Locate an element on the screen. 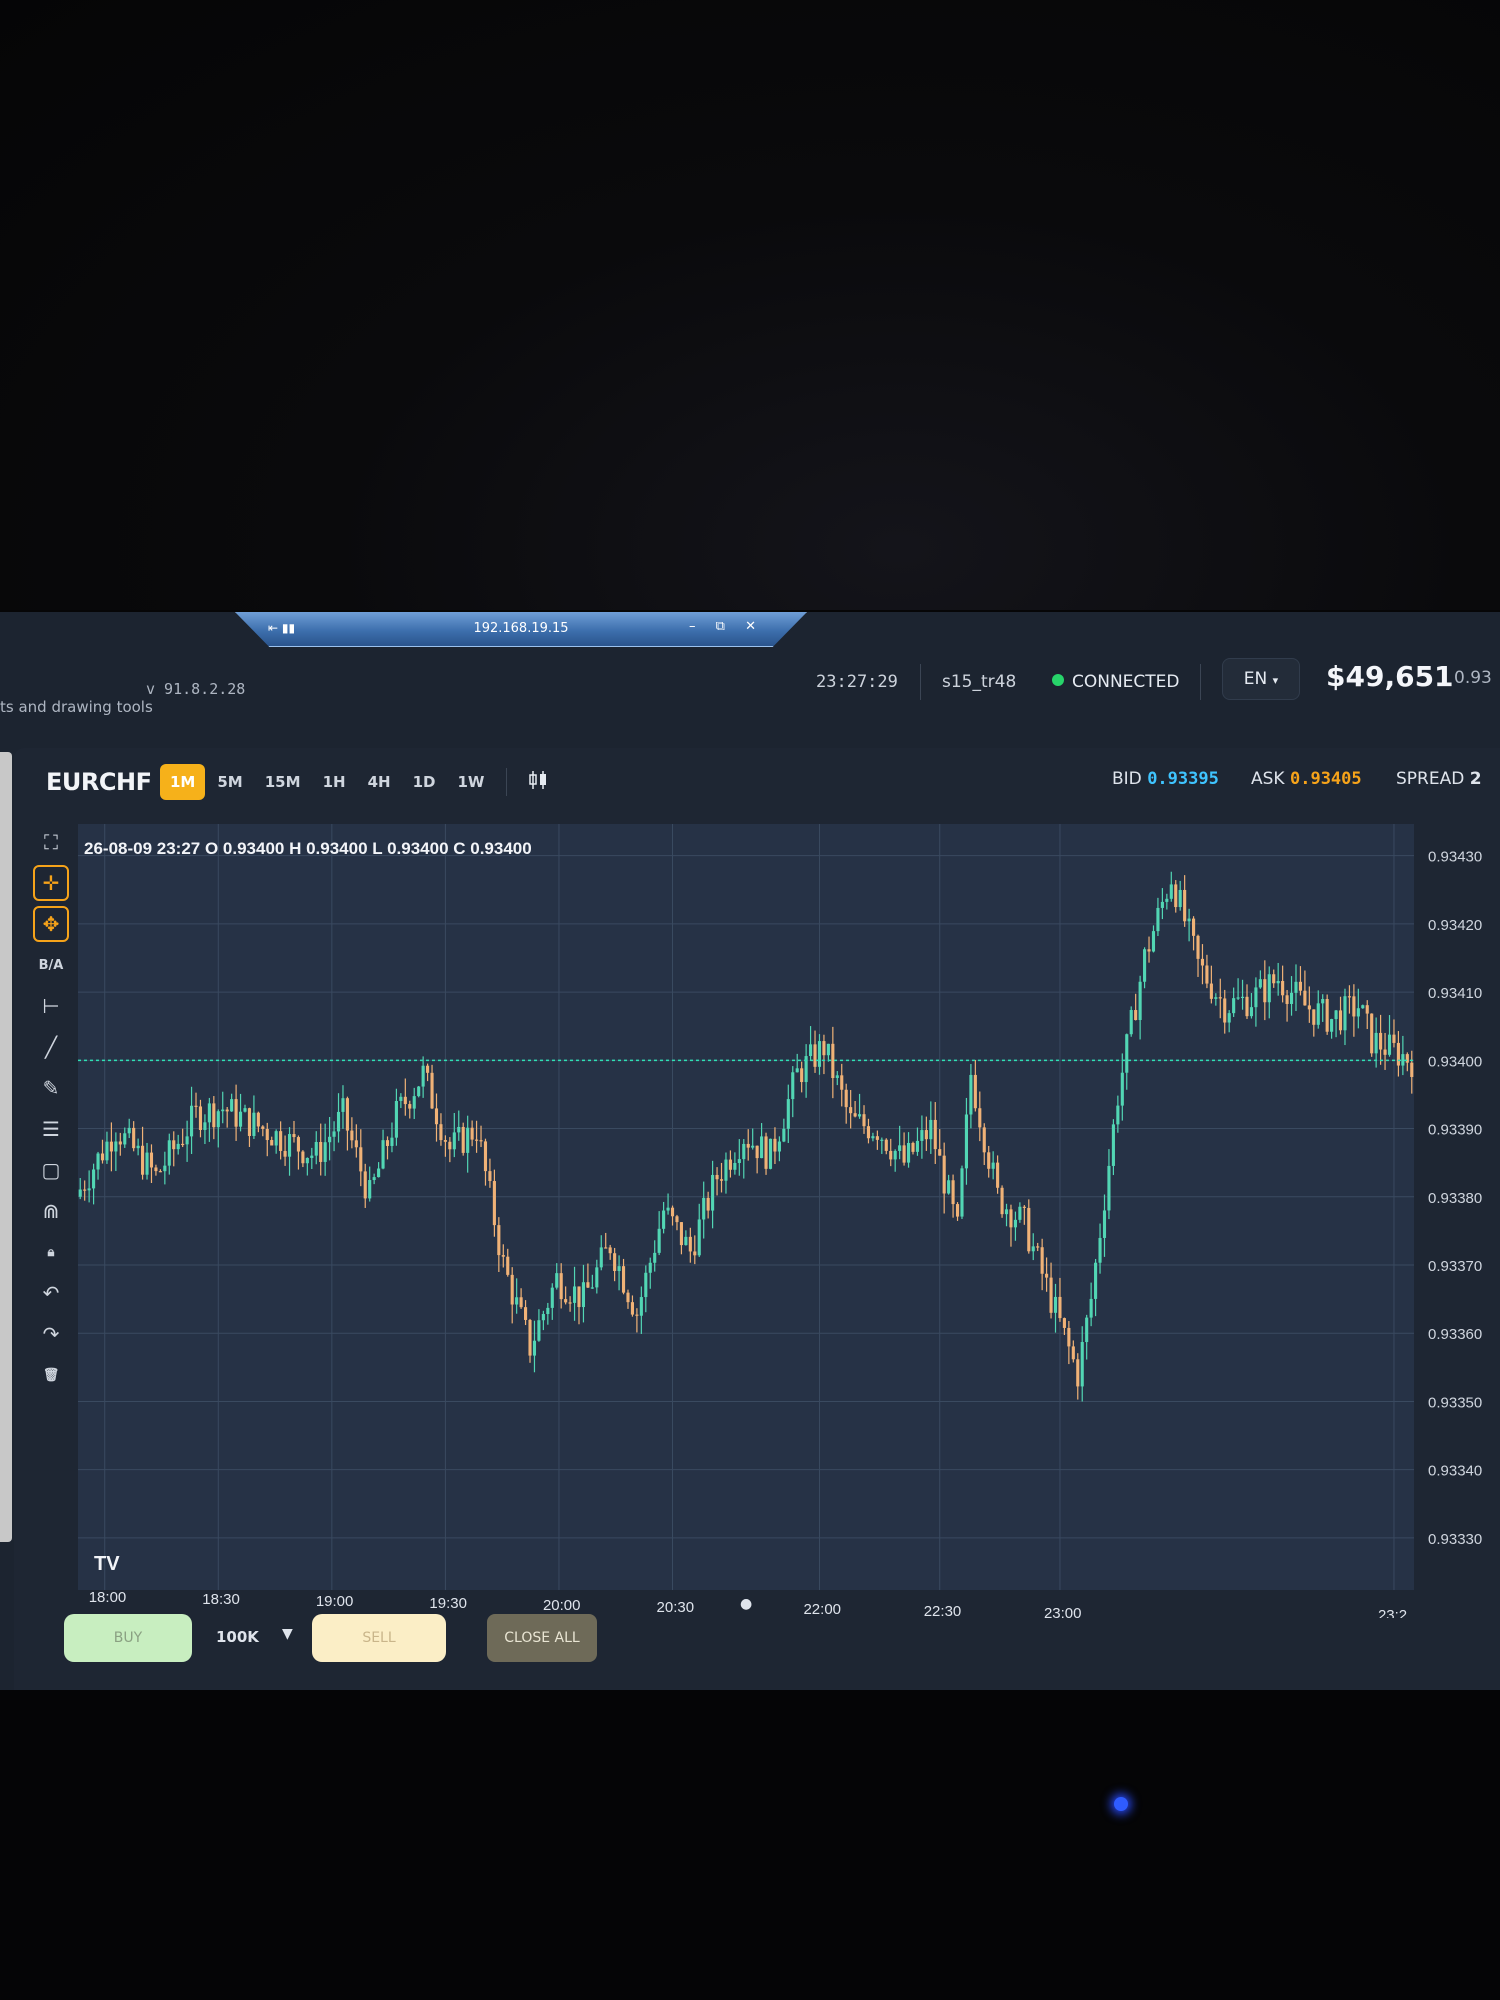 This screenshot has width=1500, height=2000. candlestick-icon is located at coordinates (538, 782).